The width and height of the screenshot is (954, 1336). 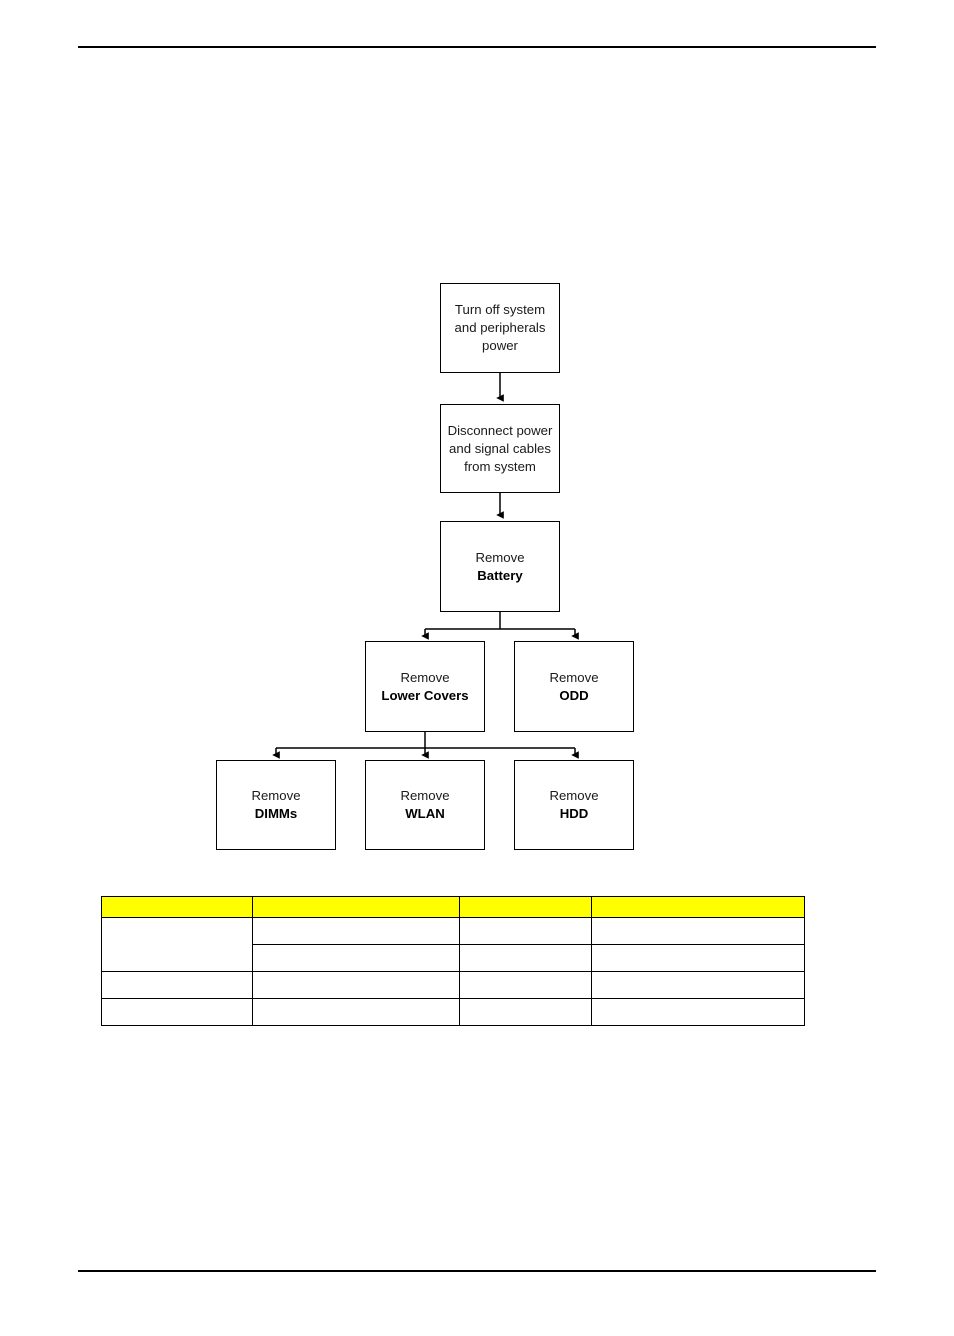 I want to click on flow-node-remove-battery: Remove Battery, so click(x=500, y=566).